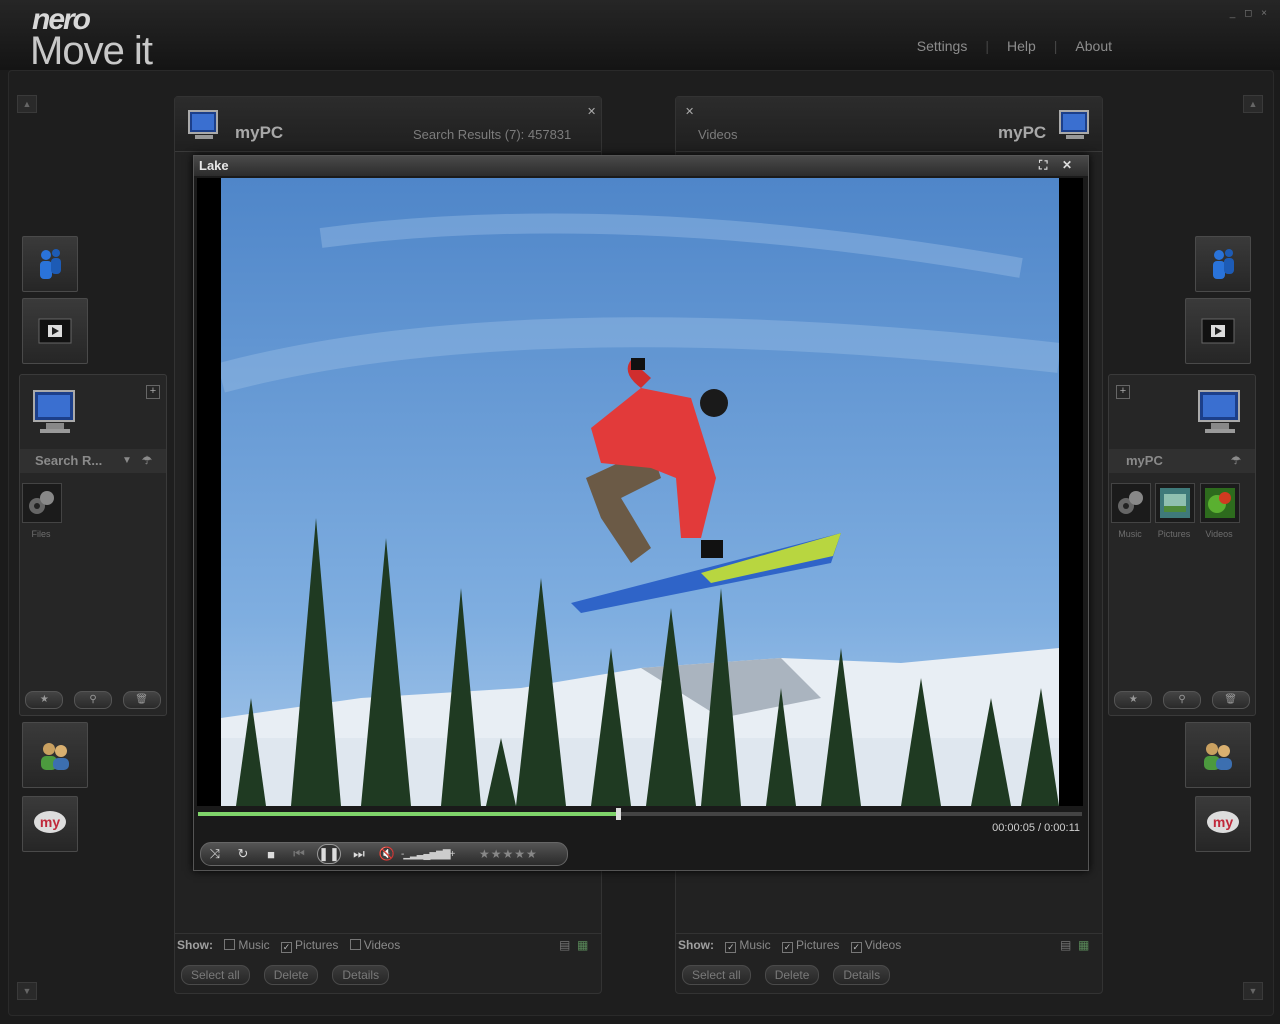 The width and height of the screenshot is (1280, 1024). What do you see at coordinates (1250, 13) in the screenshot?
I see `window-controls: _ ◻ ×` at bounding box center [1250, 13].